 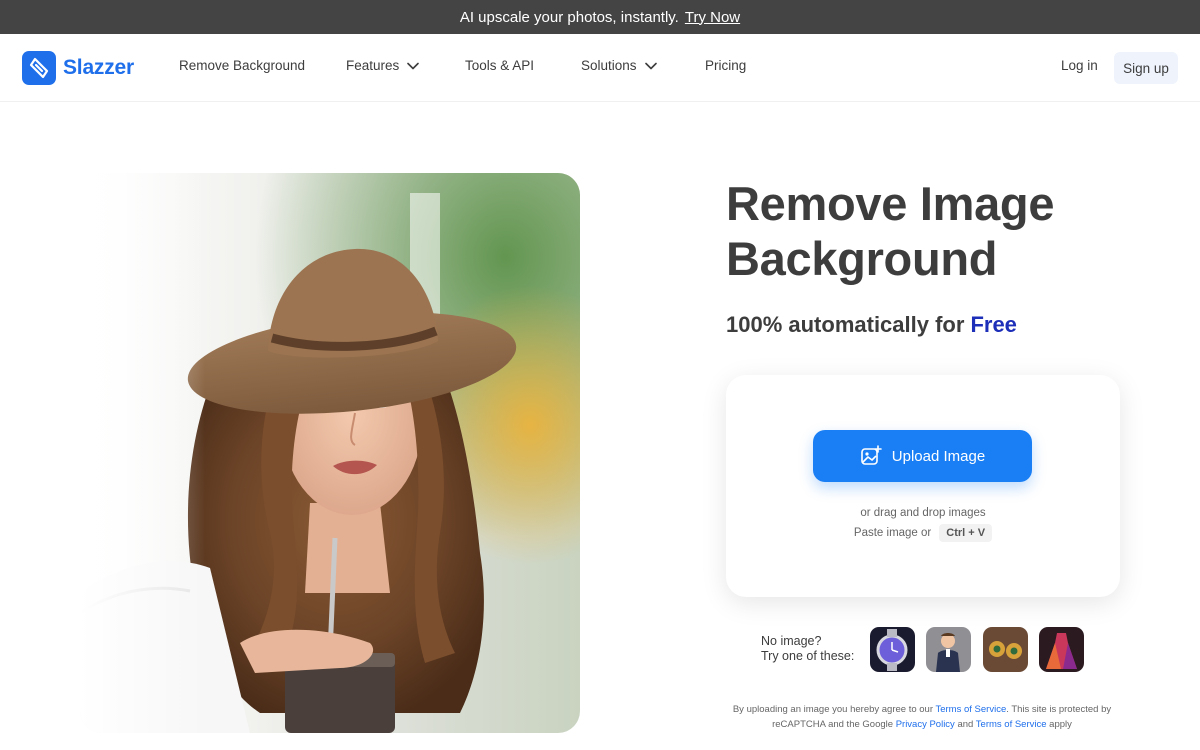 I want to click on hero-subtitle: 100% automatically for Free, so click(x=871, y=325).